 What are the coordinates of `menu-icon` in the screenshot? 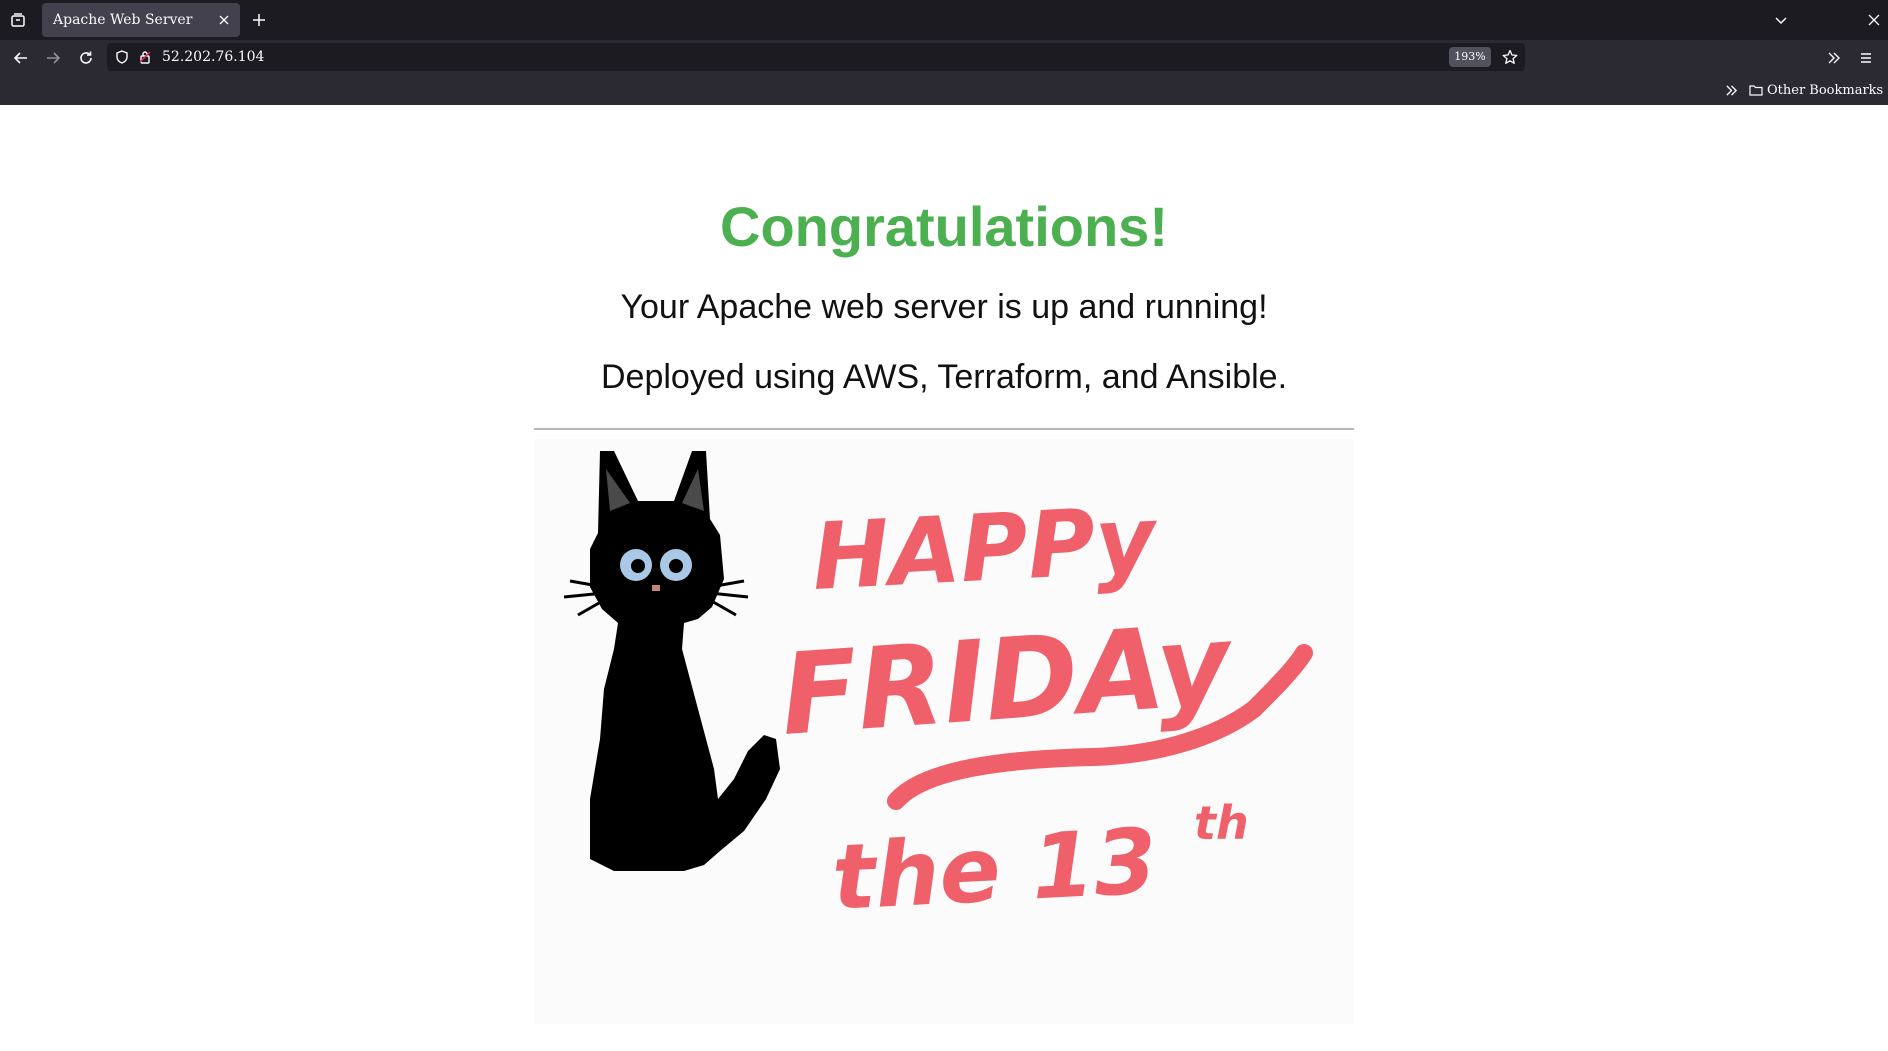 It's located at (1866, 58).